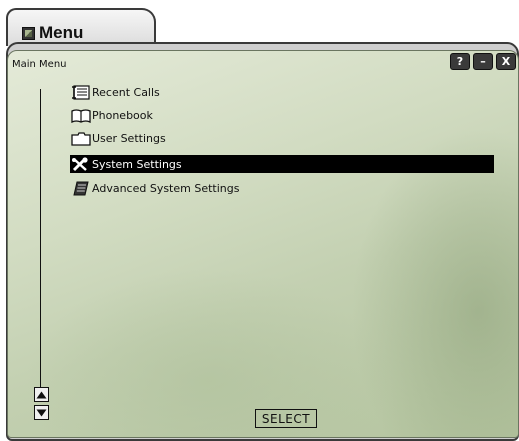 The image size is (519, 441). What do you see at coordinates (81, 188) in the screenshot?
I see `notepad-icon` at bounding box center [81, 188].